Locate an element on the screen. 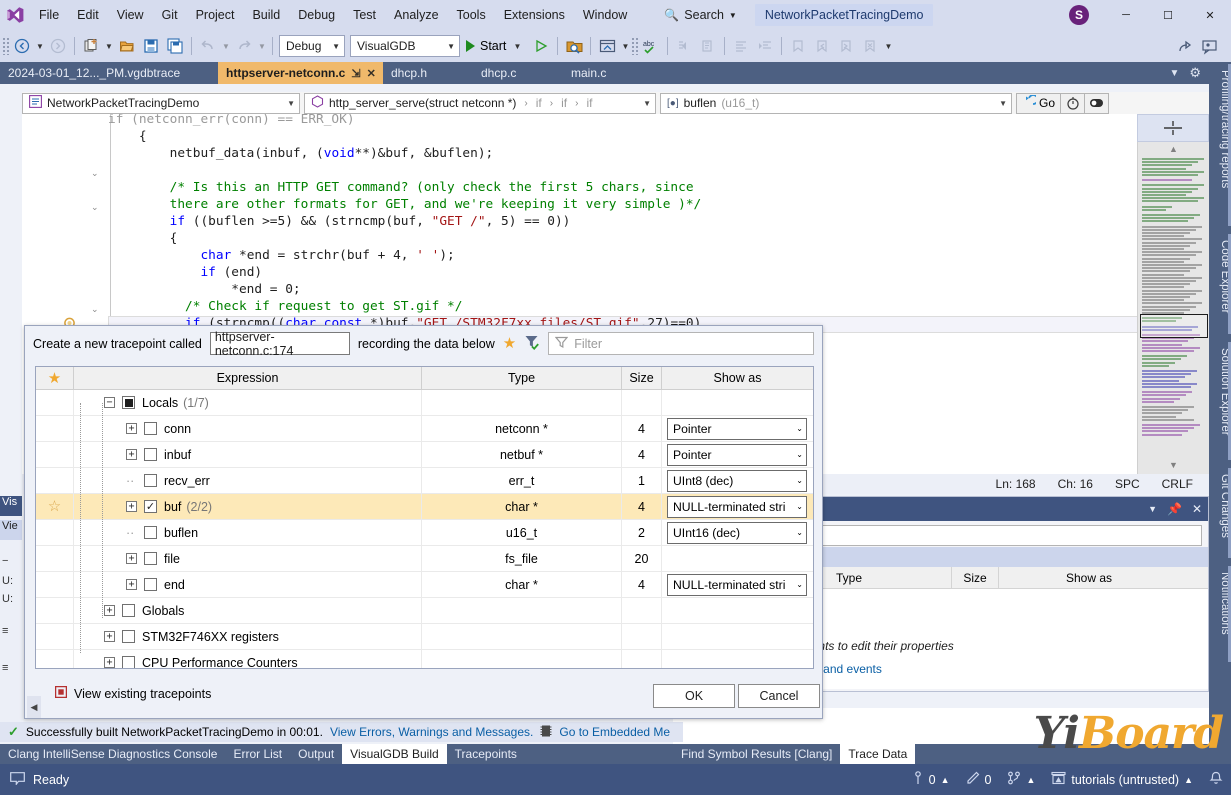 The image size is (1231, 795). tab-vgdbtrace: 2024-03-01_12..._PM.vgdbtrace is located at coordinates (109, 73).